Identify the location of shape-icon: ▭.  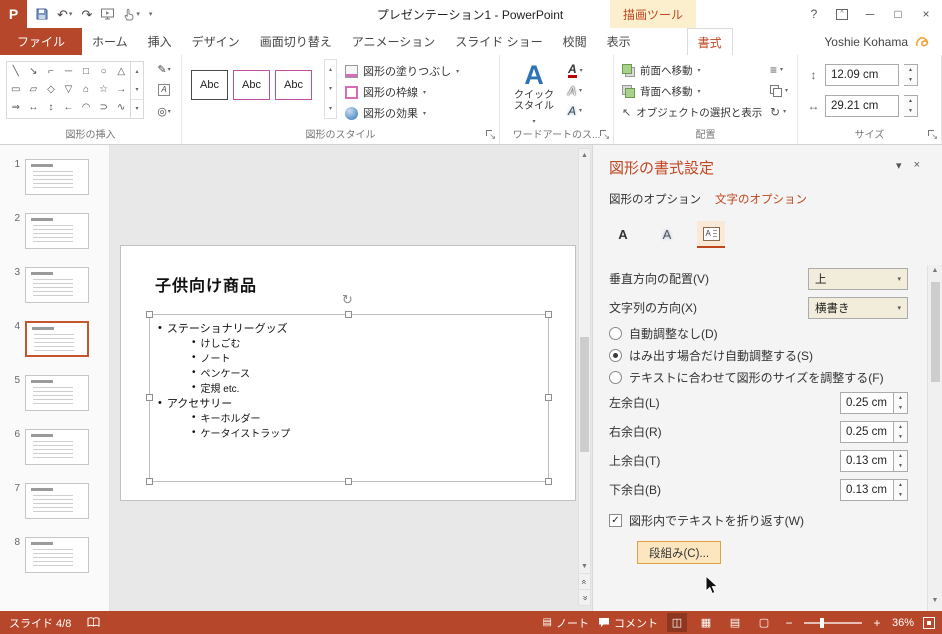
(16, 89).